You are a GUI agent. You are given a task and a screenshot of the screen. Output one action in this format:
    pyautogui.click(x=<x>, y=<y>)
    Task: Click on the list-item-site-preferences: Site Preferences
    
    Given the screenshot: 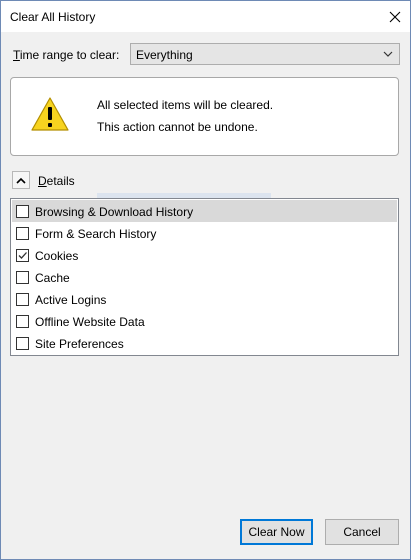 What is the action you would take?
    pyautogui.click(x=204, y=343)
    